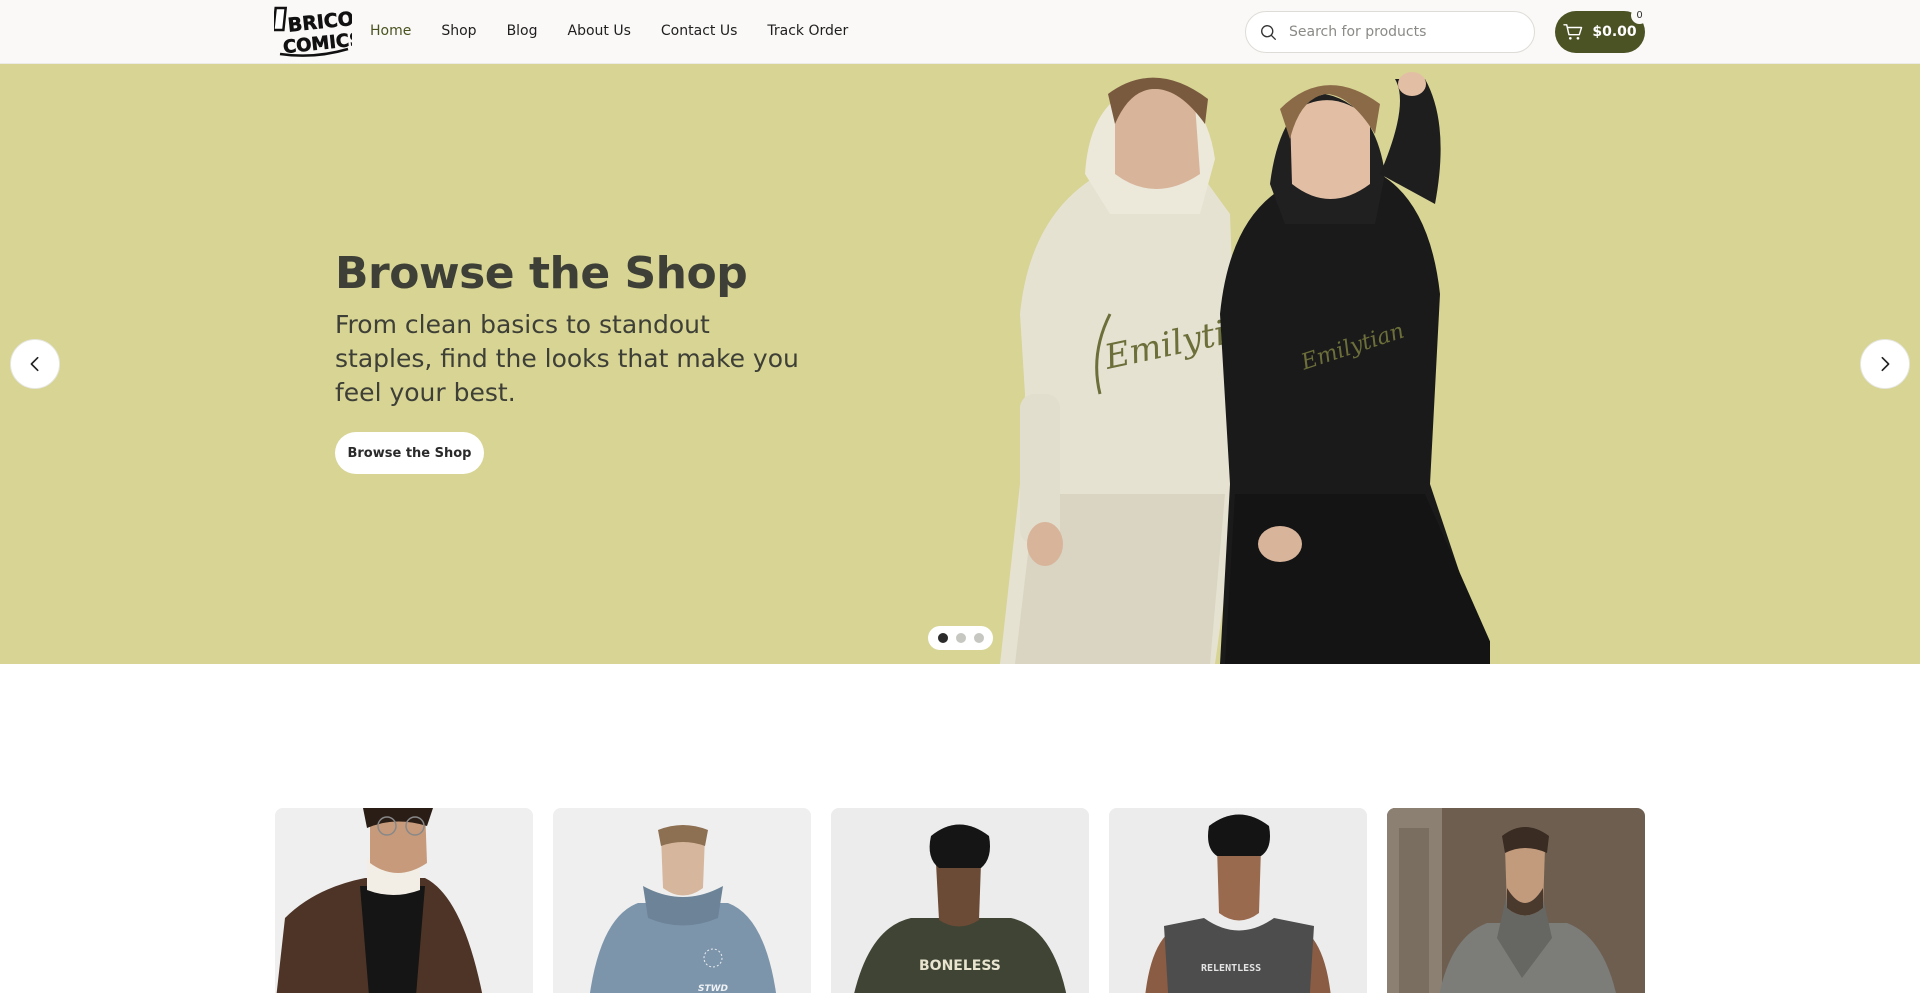 Image resolution: width=1920 pixels, height=993 pixels. What do you see at coordinates (807, 31) in the screenshot?
I see `nav-track-order: Track Order` at bounding box center [807, 31].